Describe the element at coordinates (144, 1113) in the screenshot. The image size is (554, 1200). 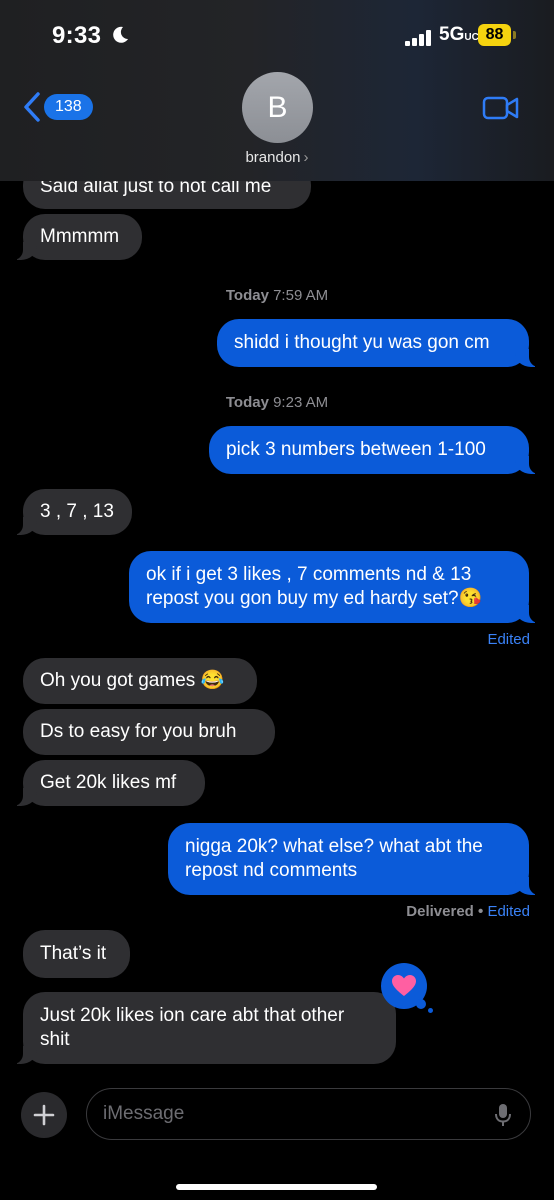
I see `input-placeholder: iMessage` at that location.